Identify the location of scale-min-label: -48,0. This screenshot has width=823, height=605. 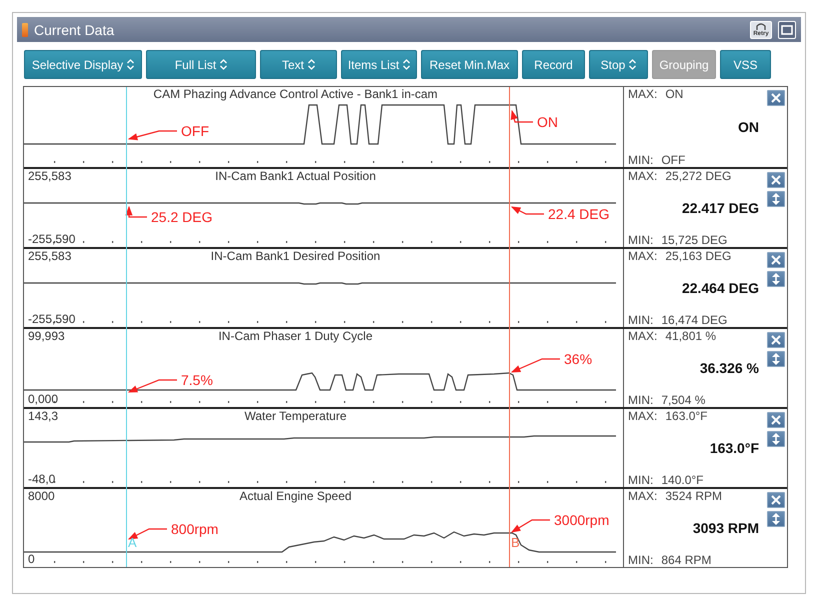
(41, 479).